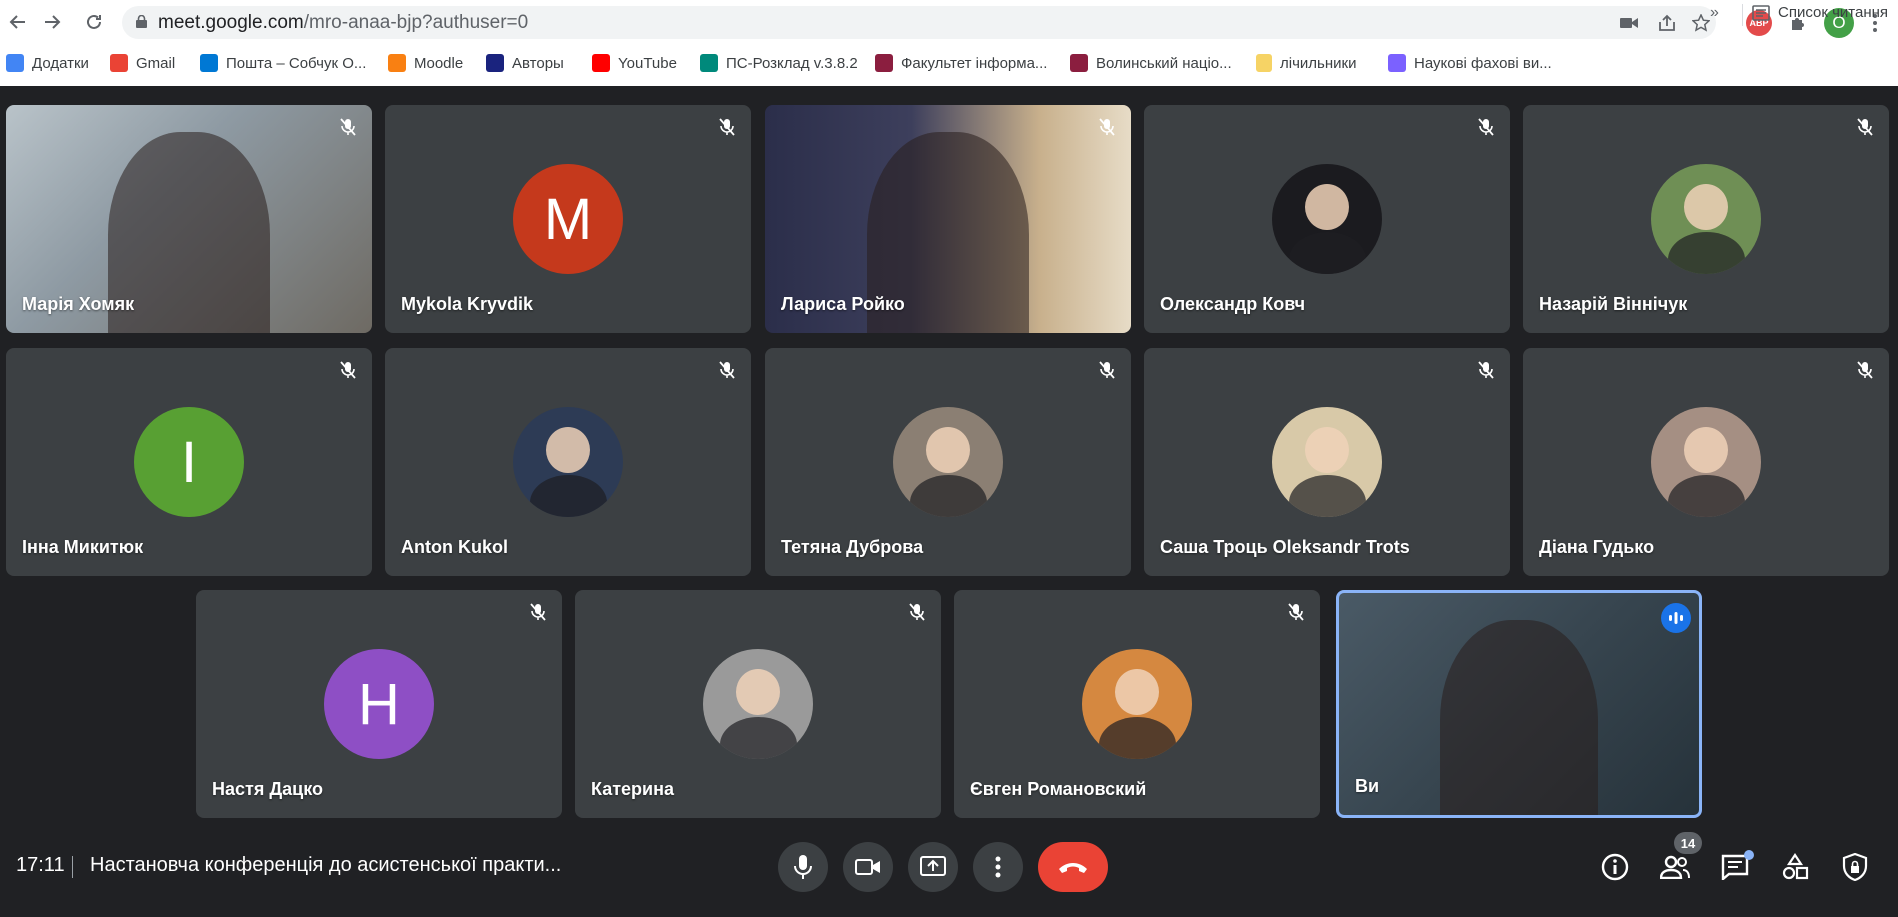  I want to click on participant-avatar: M, so click(568, 219).